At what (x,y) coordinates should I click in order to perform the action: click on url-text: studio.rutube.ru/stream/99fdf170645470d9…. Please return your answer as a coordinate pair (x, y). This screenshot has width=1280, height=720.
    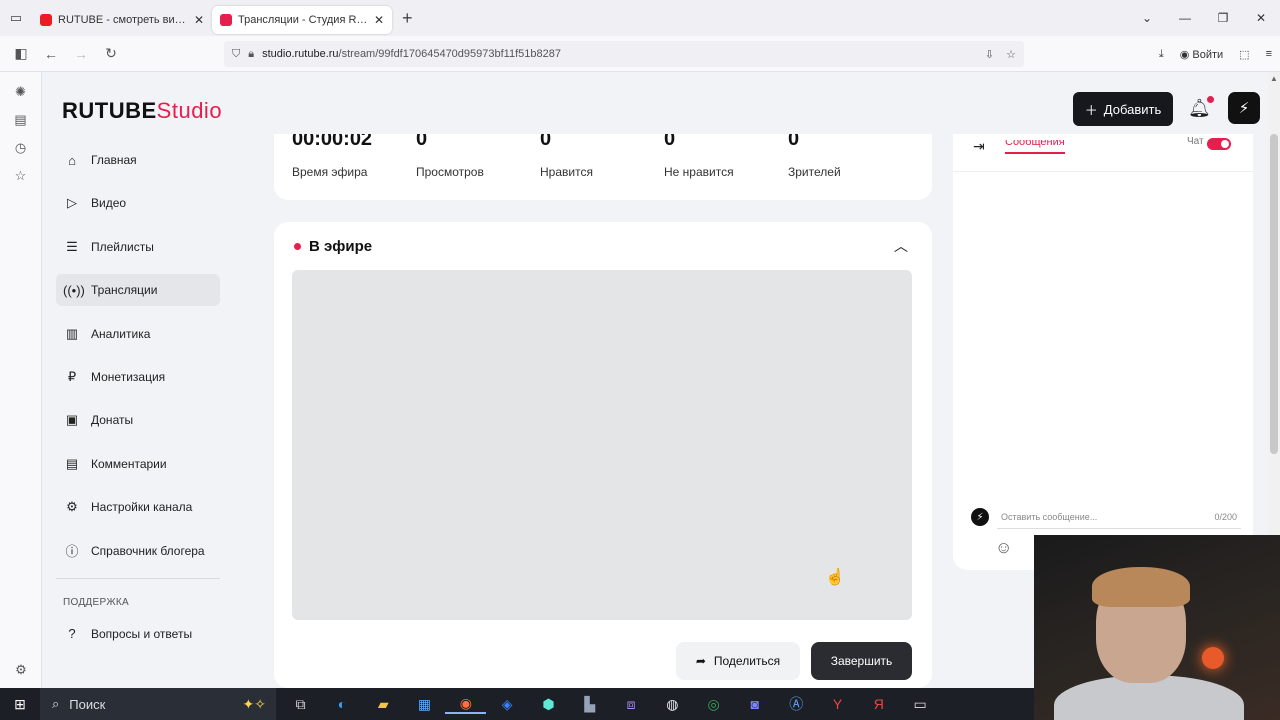
    Looking at the image, I should click on (411, 54).